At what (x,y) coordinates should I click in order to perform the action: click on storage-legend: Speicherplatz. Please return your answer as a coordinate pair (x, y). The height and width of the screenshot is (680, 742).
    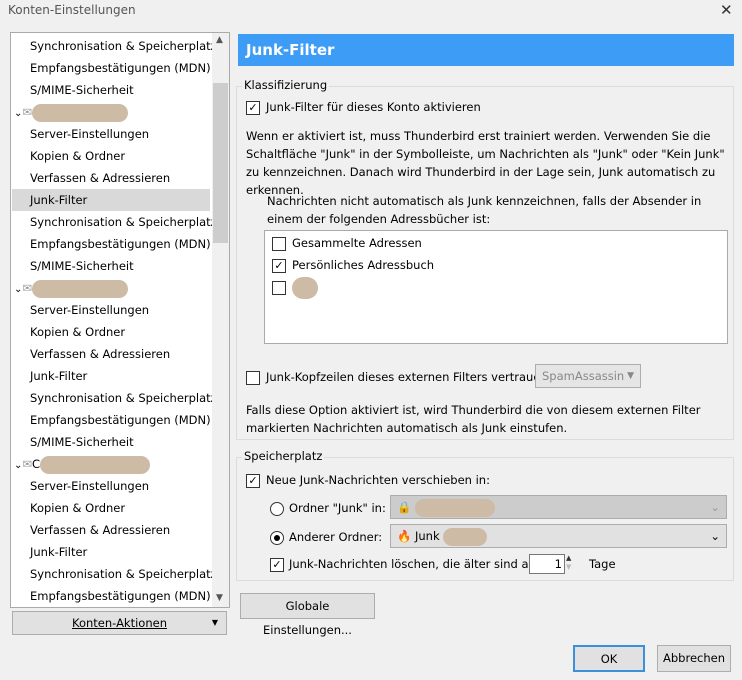
    Looking at the image, I should click on (283, 456).